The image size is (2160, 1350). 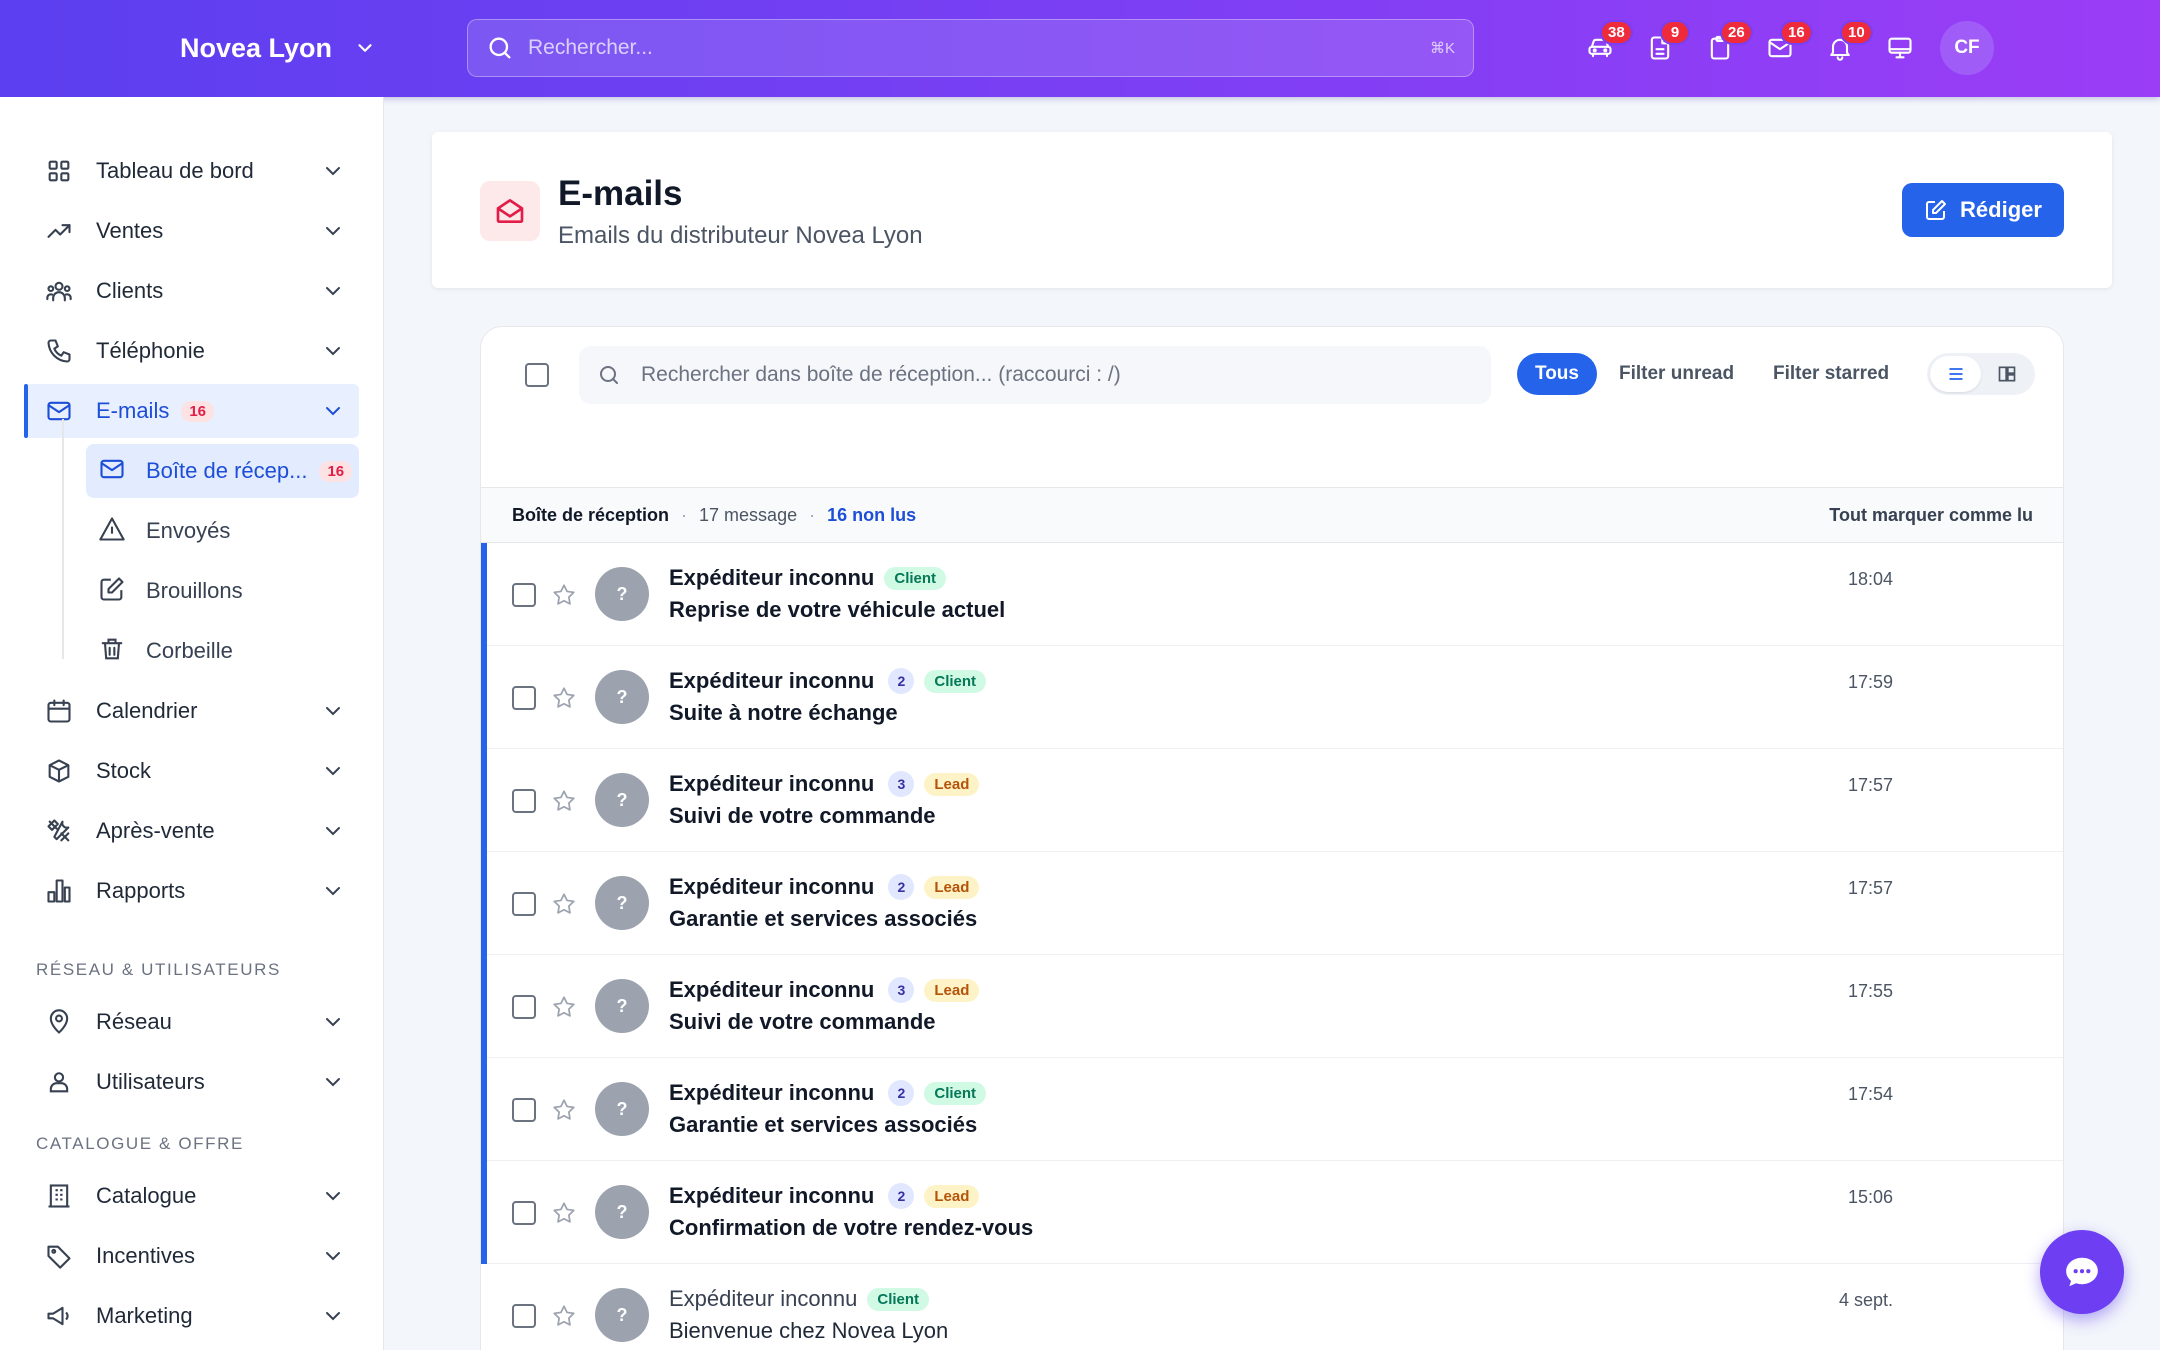 I want to click on sidebar-item-telephony: Téléphonie, so click(x=191, y=351).